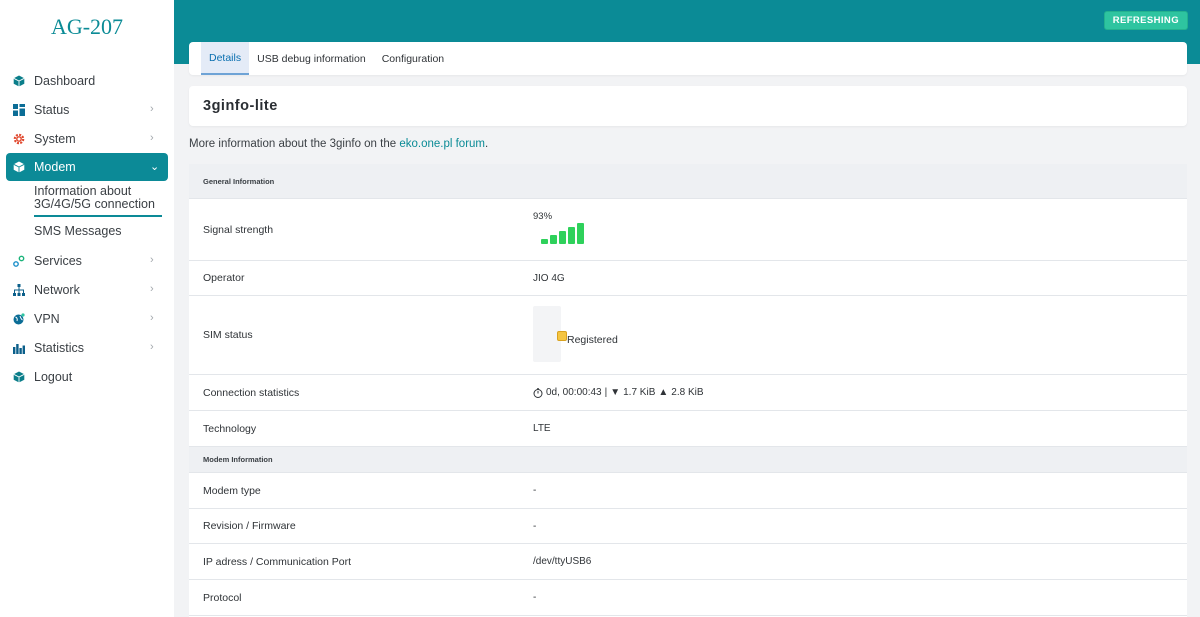  I want to click on connection-time: 0d, 00:00:43, so click(574, 392).